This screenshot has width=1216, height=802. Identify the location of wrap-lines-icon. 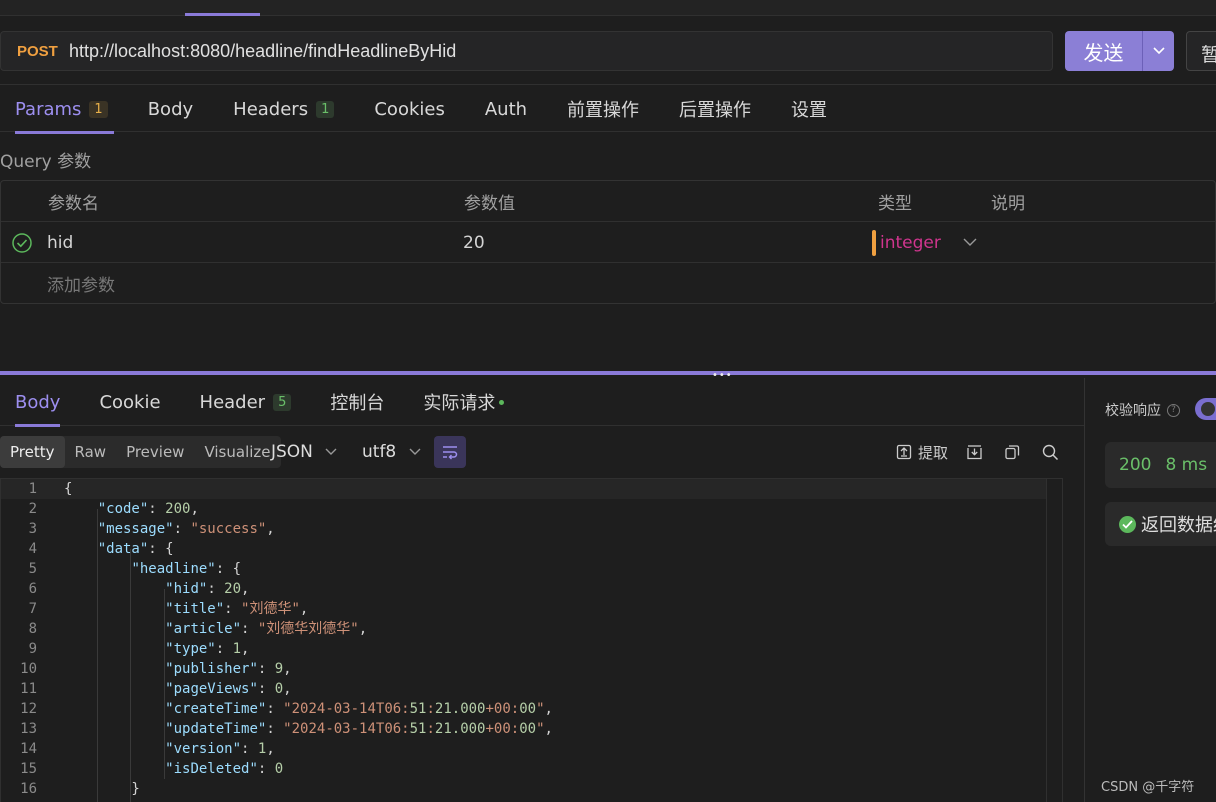
(450, 453).